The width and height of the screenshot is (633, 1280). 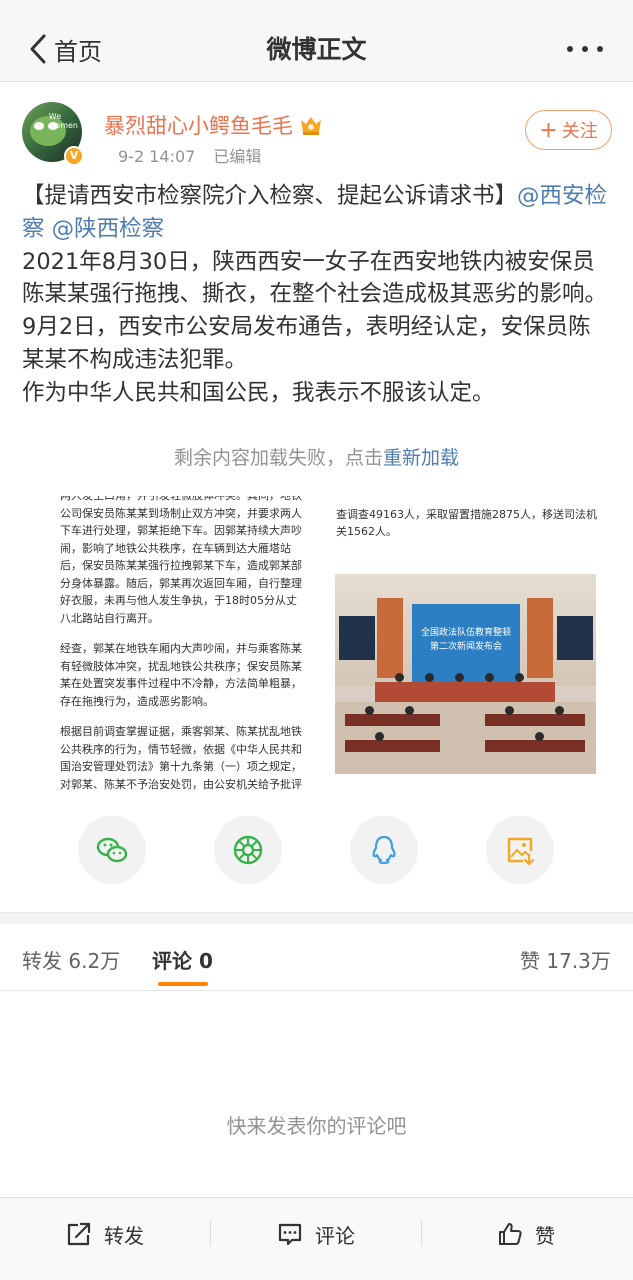 I want to click on page-title: 微博正文, so click(x=316, y=49).